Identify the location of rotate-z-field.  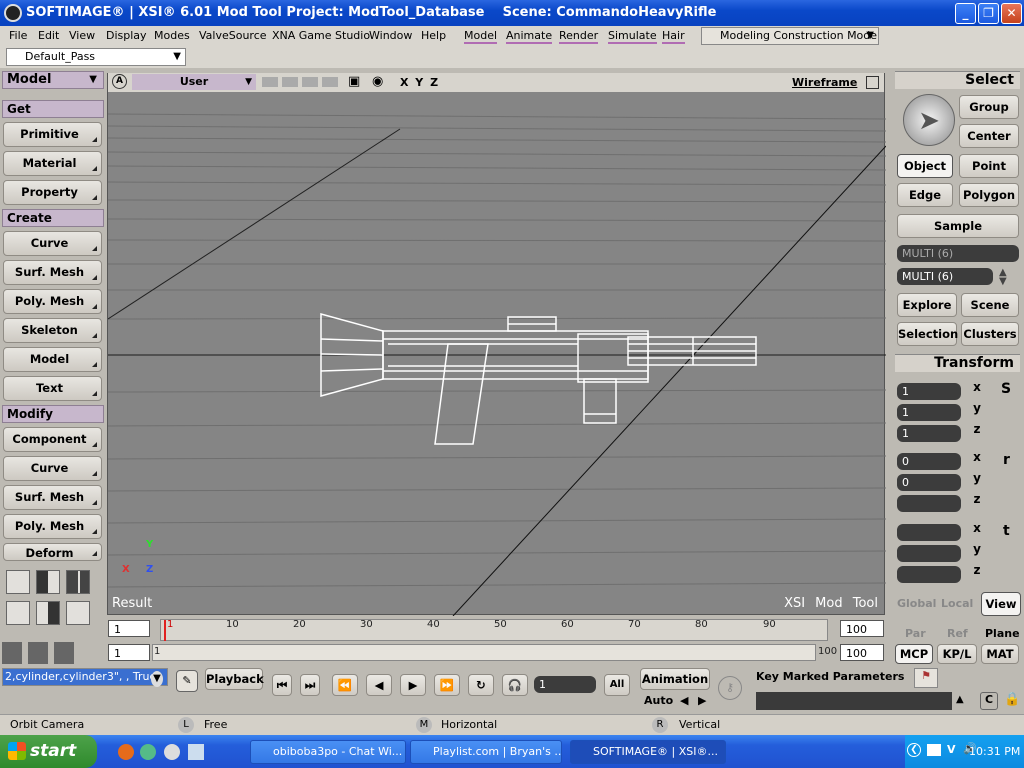
(929, 503).